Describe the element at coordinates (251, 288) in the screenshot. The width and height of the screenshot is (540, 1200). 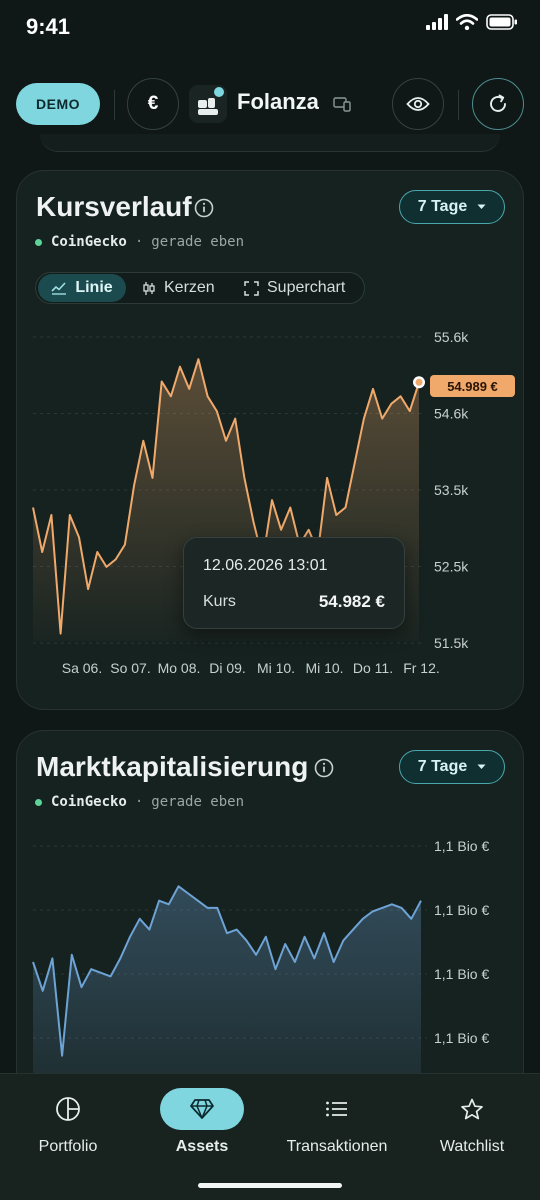
I see `expand-icon` at that location.